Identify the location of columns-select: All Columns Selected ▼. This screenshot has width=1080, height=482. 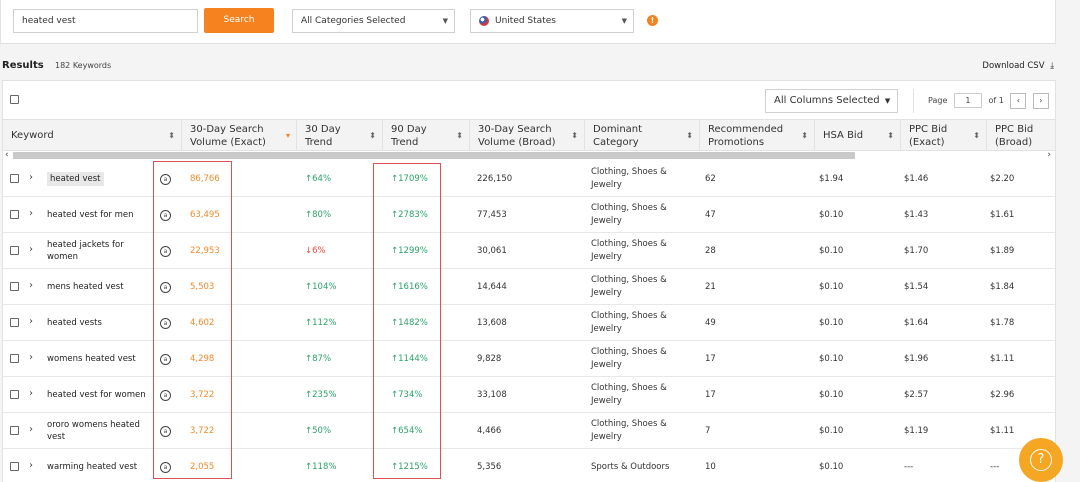
(831, 101).